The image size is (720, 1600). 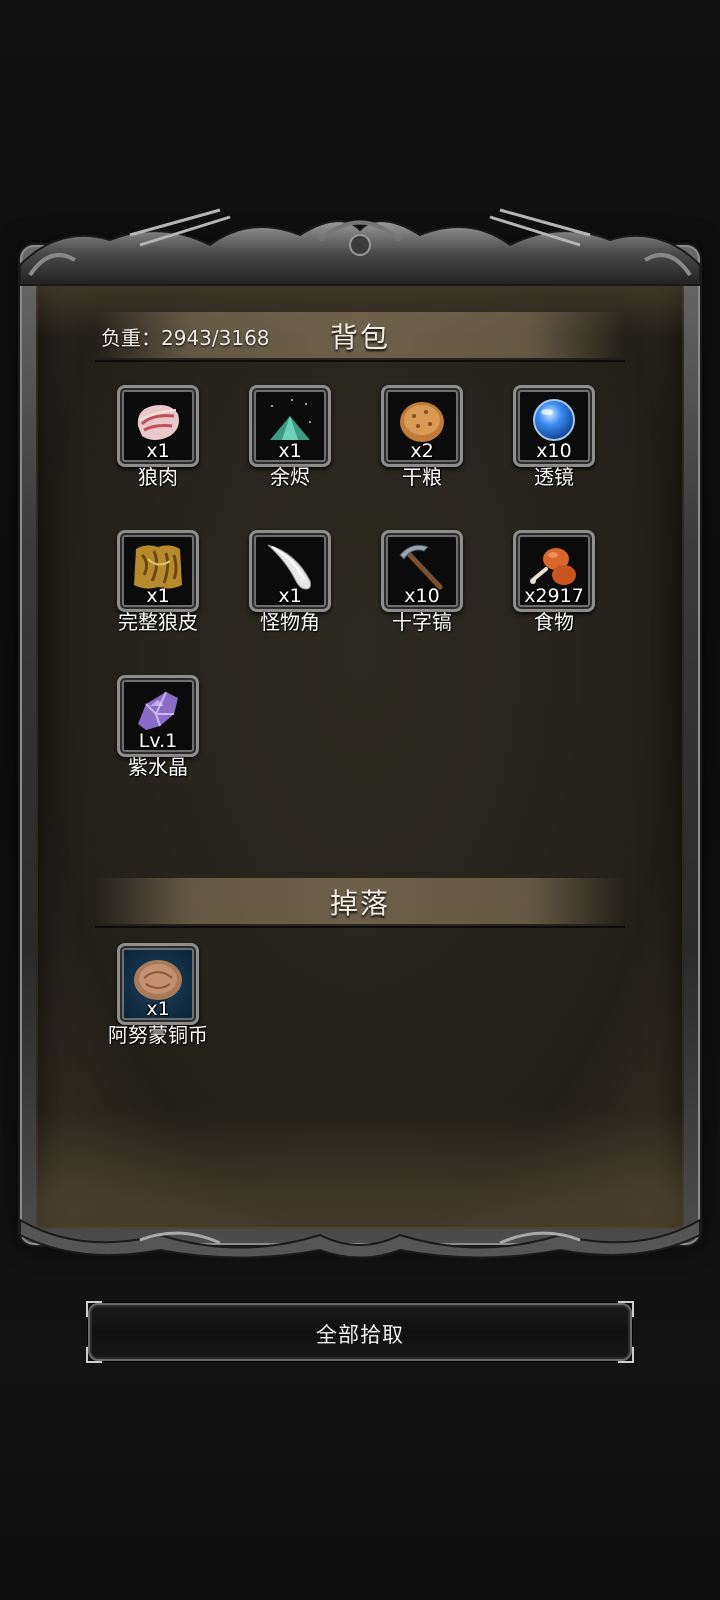 I want to click on collect-all-label: 全部拾取, so click(x=360, y=1335).